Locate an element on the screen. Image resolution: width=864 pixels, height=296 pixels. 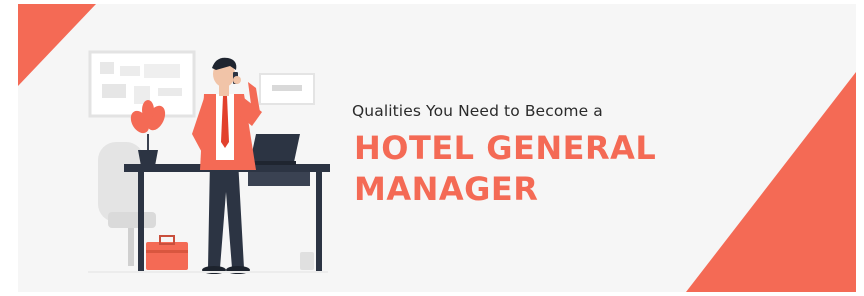
briefcase-icon is located at coordinates (167, 252).